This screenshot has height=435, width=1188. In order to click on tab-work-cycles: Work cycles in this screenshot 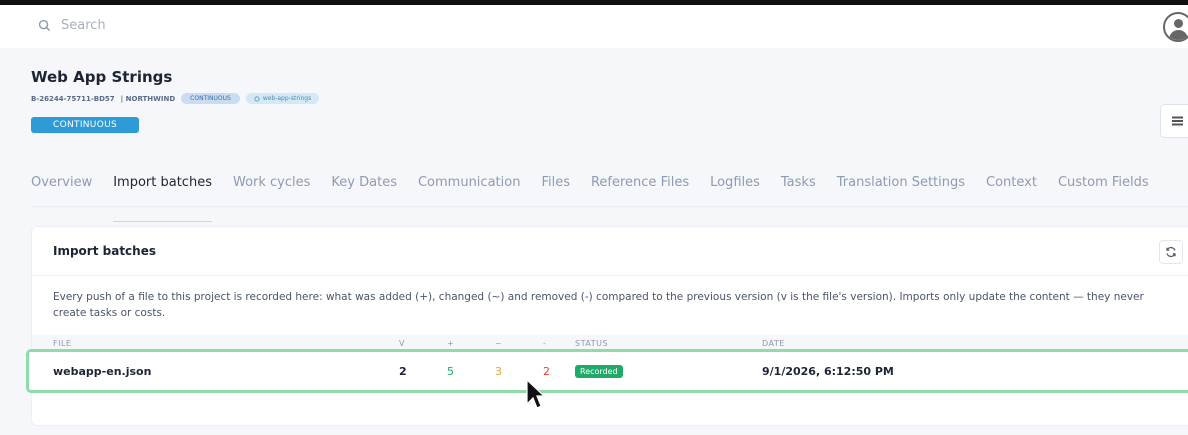, I will do `click(271, 189)`.